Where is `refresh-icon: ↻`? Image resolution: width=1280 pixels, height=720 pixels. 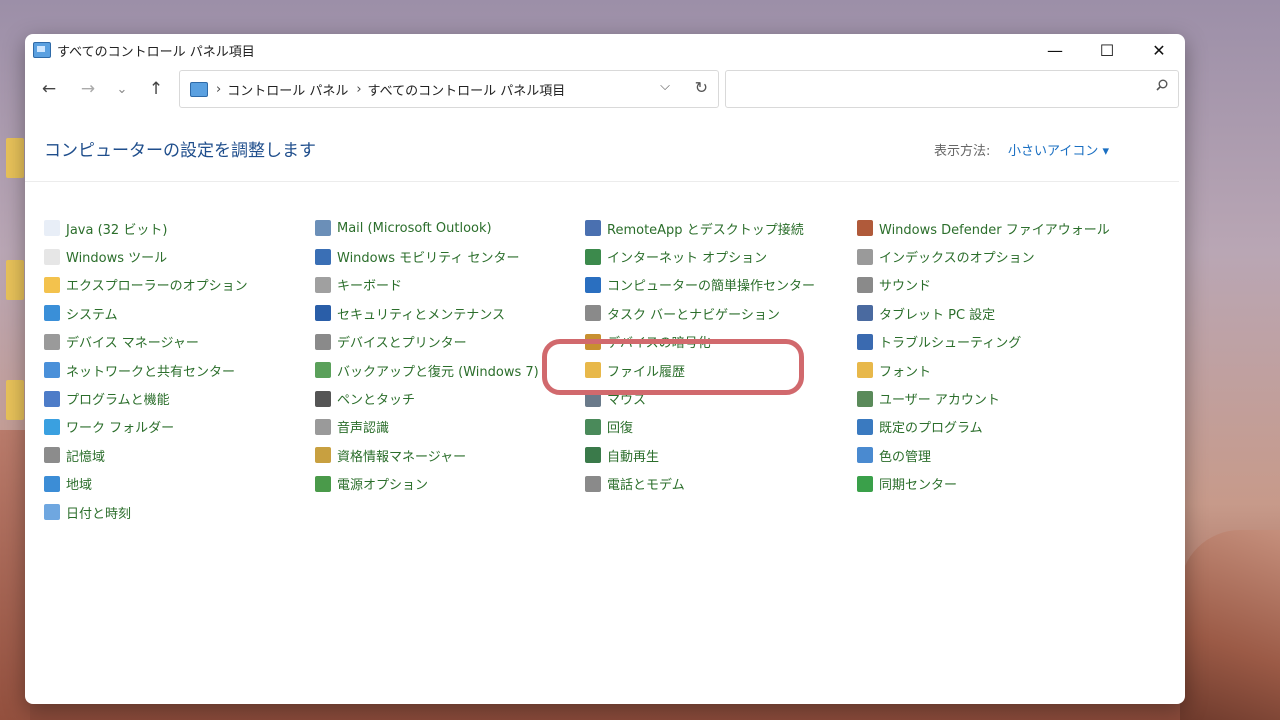 refresh-icon: ↻ is located at coordinates (701, 87).